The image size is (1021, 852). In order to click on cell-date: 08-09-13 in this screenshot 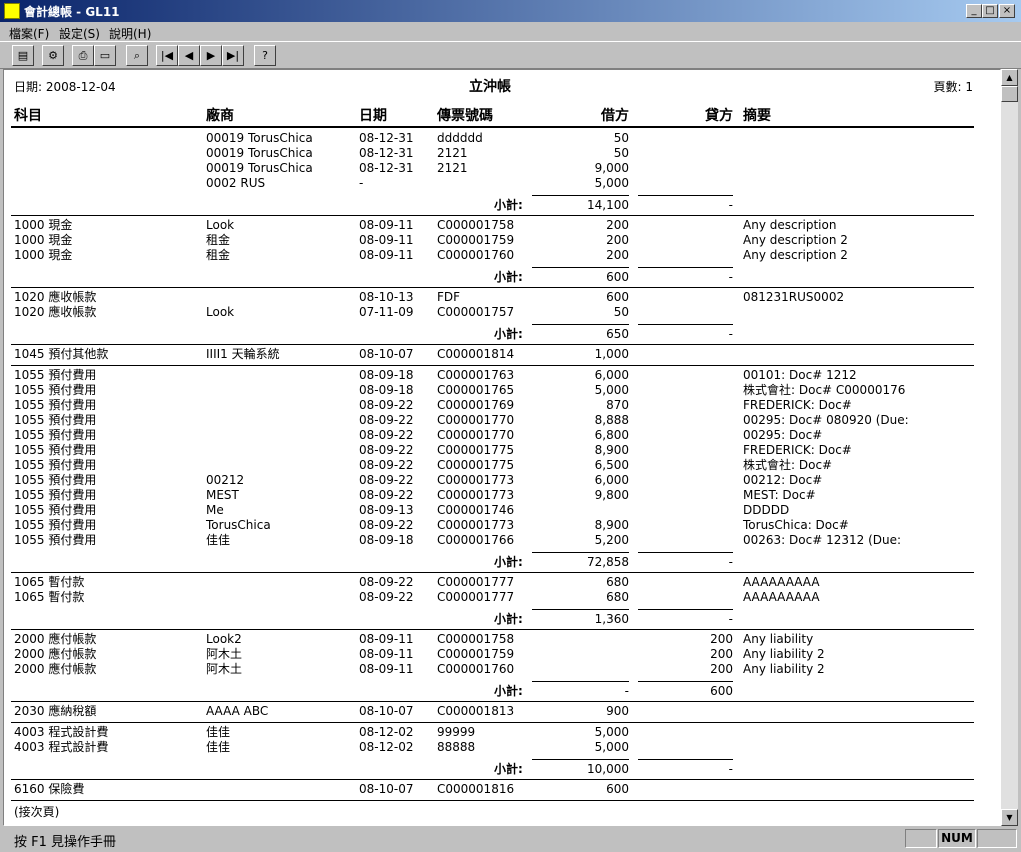, I will do `click(386, 510)`.